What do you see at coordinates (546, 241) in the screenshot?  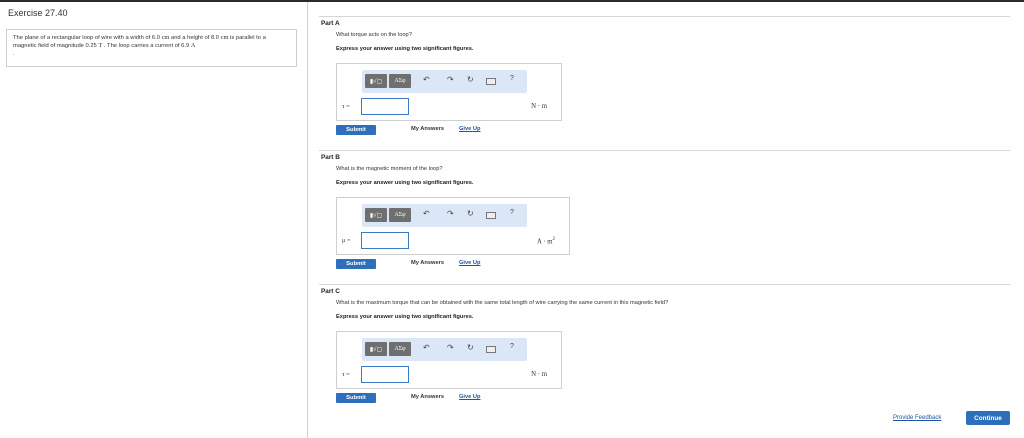 I see `unit-label: A · m2` at bounding box center [546, 241].